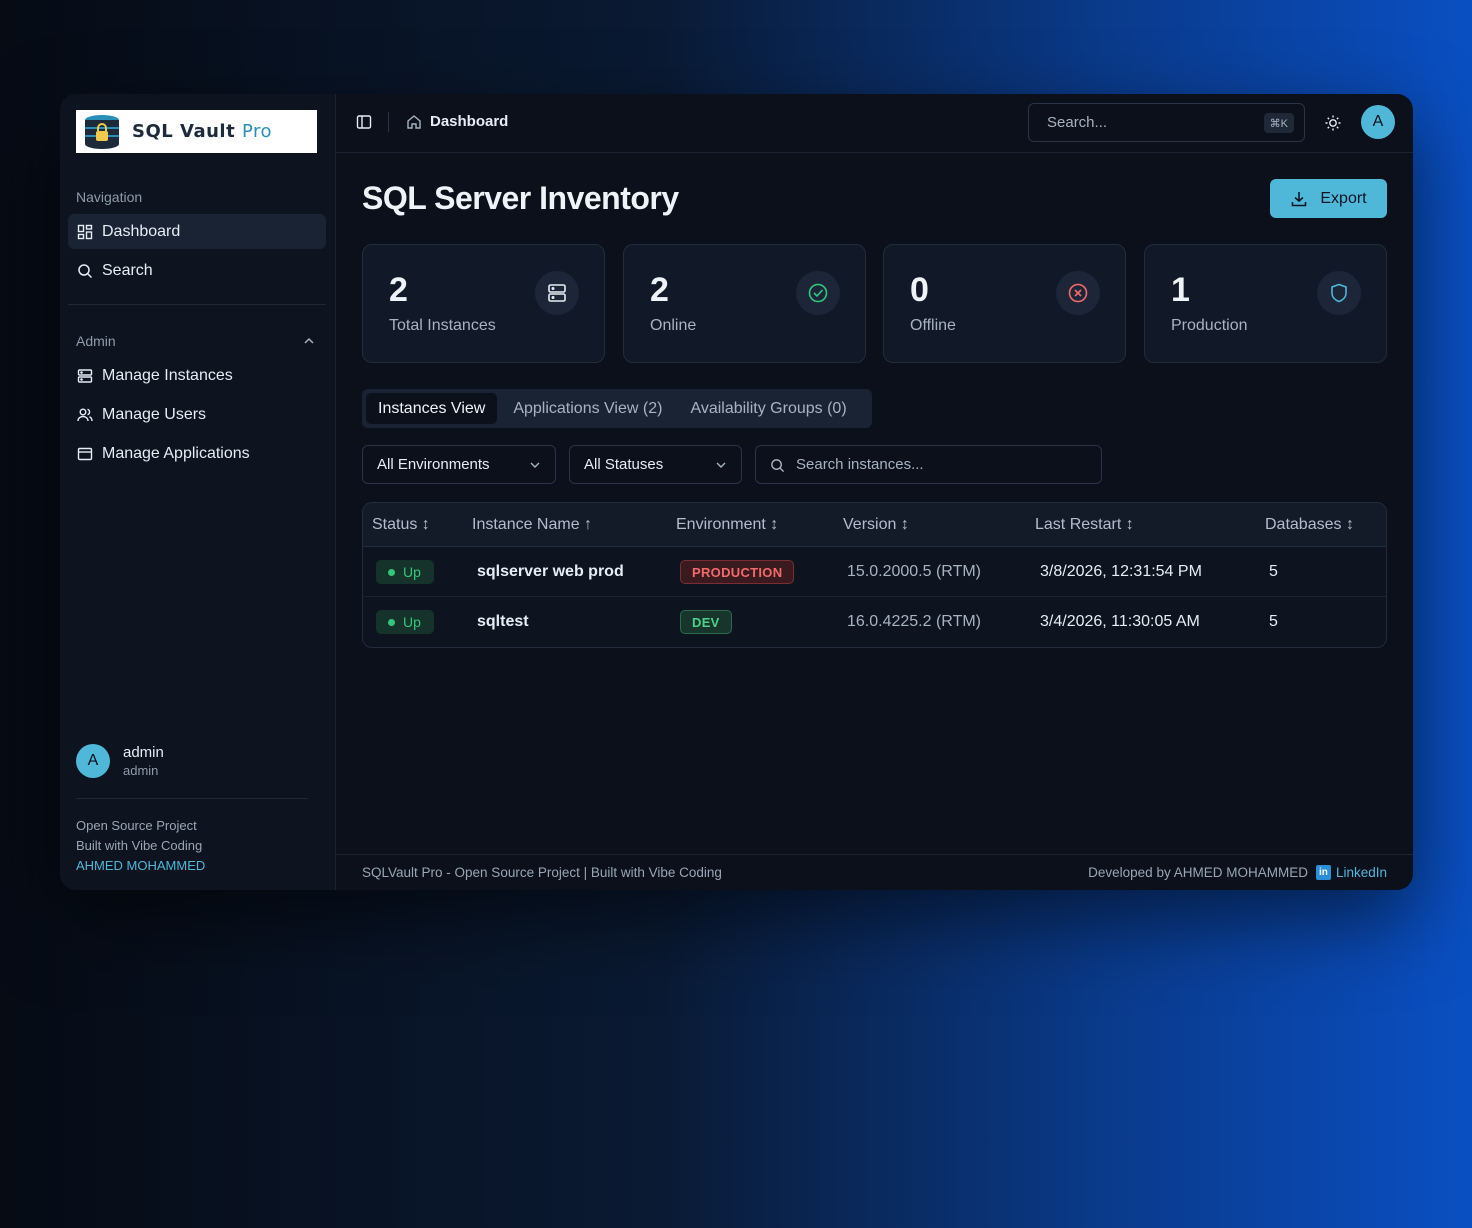  Describe the element at coordinates (1004, 303) in the screenshot. I see `stat-card-offline: 0 Offline` at that location.